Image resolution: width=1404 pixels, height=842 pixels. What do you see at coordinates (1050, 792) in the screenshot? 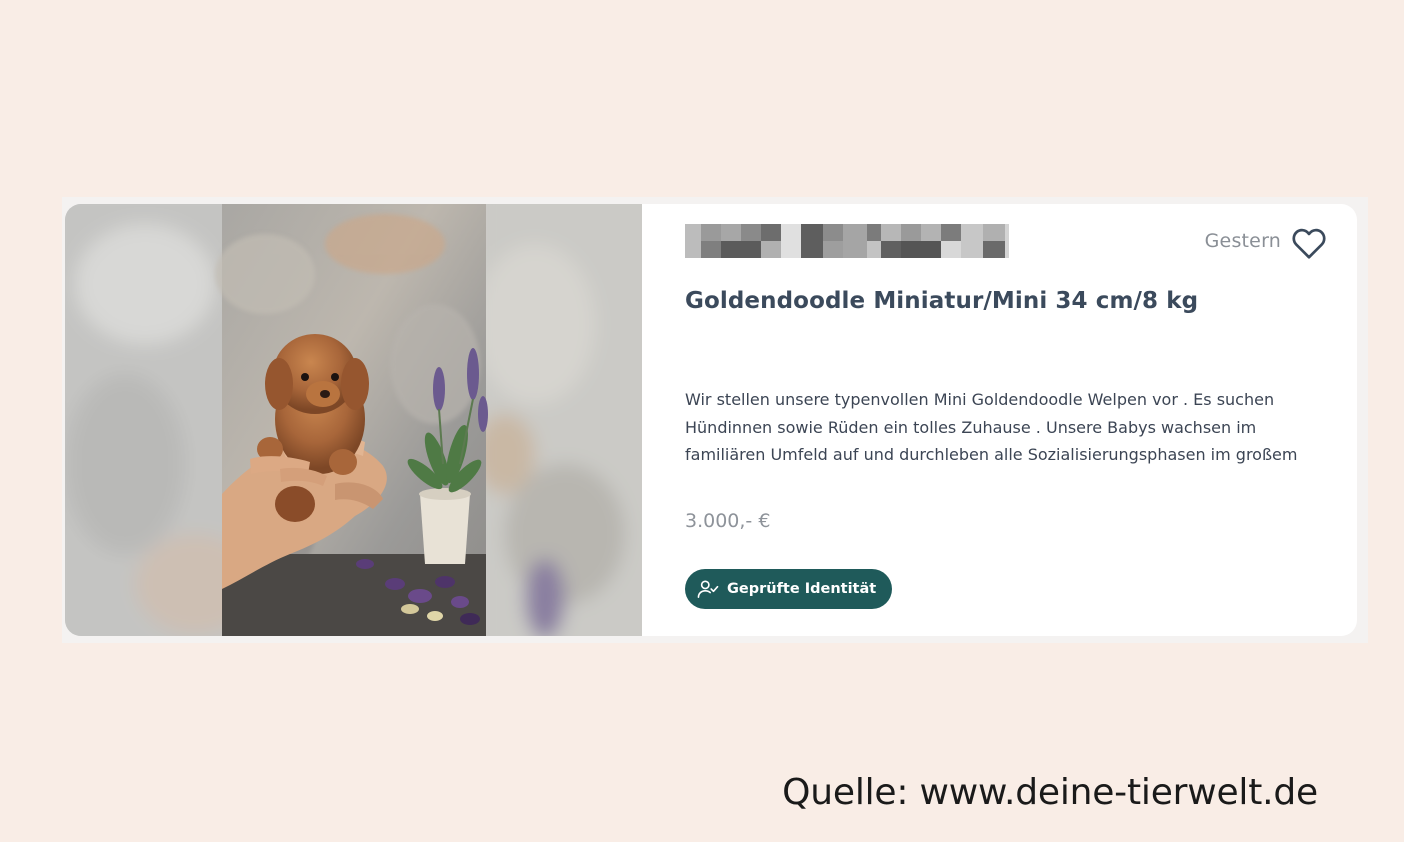
I see `source-caption: Quelle: www.deine-tierwelt.de` at bounding box center [1050, 792].